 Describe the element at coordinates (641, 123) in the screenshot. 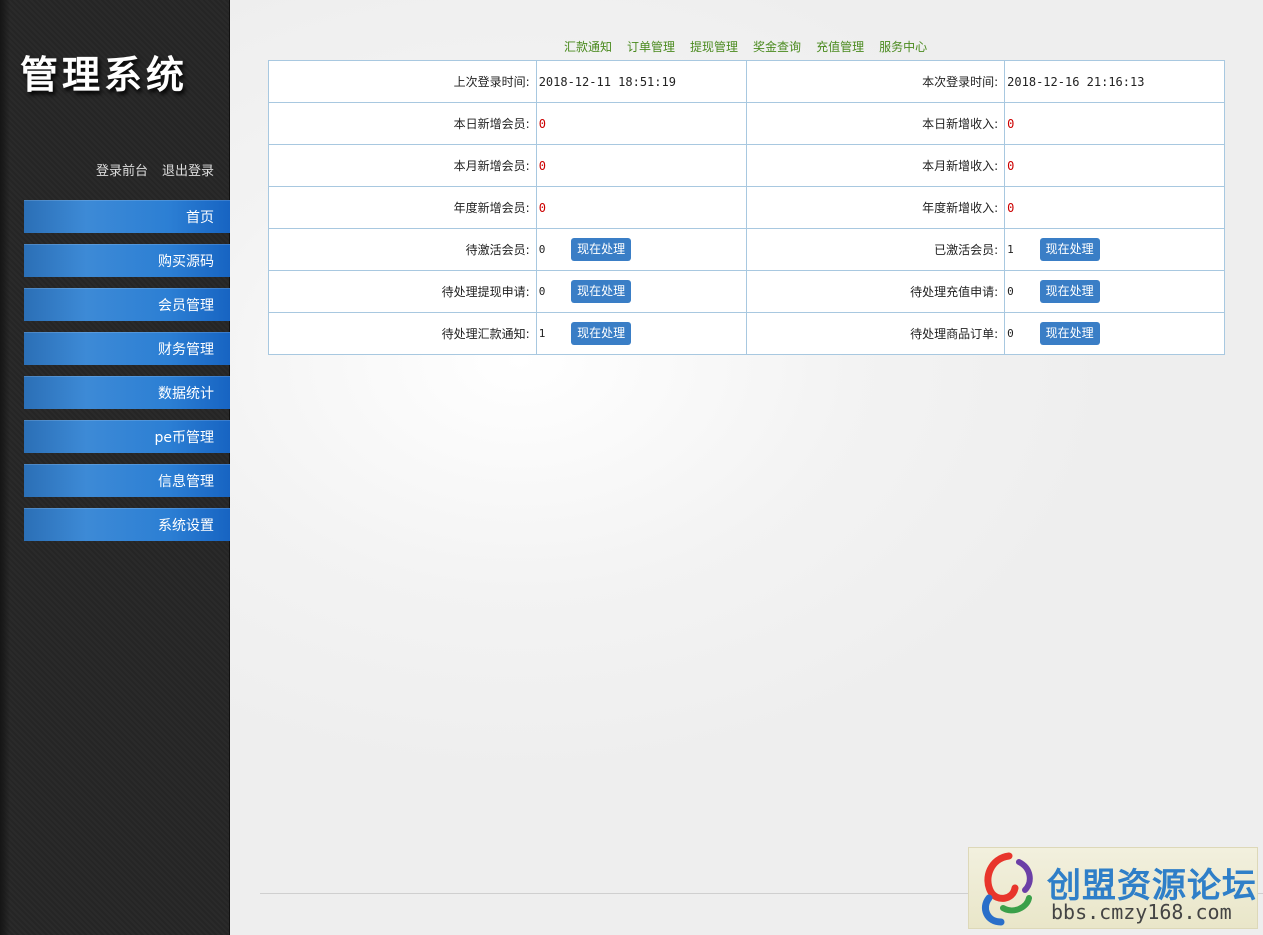

I see `day-members-value: 0` at that location.